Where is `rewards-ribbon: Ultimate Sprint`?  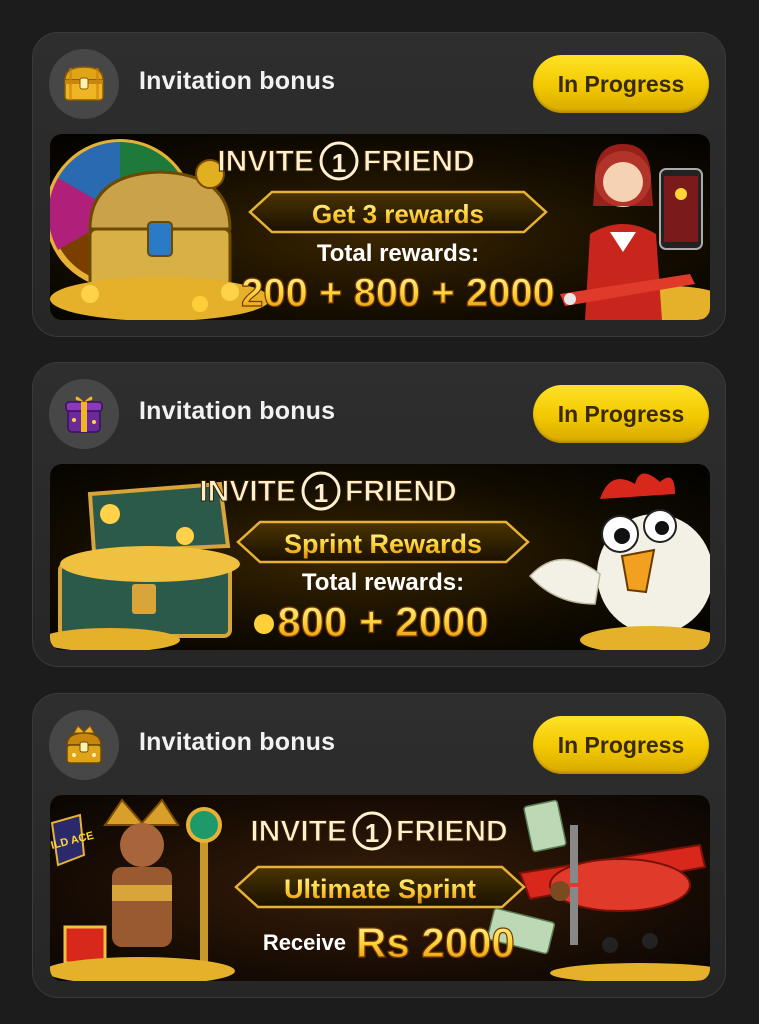
rewards-ribbon: Ultimate Sprint is located at coordinates (380, 887).